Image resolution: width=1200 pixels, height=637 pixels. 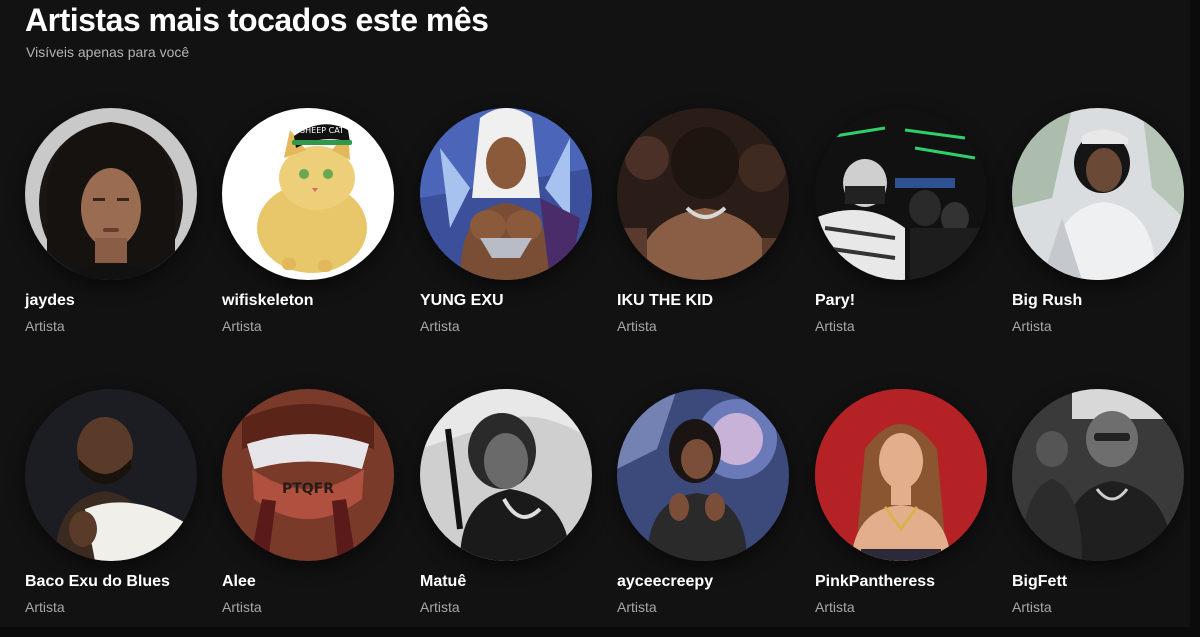 I want to click on artist-name: PinkPantheress, so click(x=875, y=582).